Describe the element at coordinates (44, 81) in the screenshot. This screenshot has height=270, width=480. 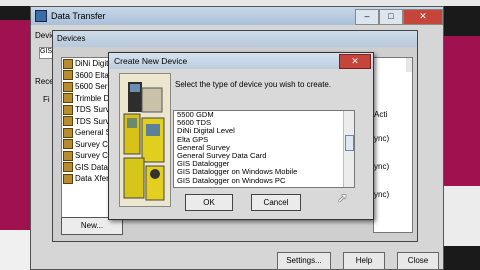
I see `received-label: Rece` at that location.